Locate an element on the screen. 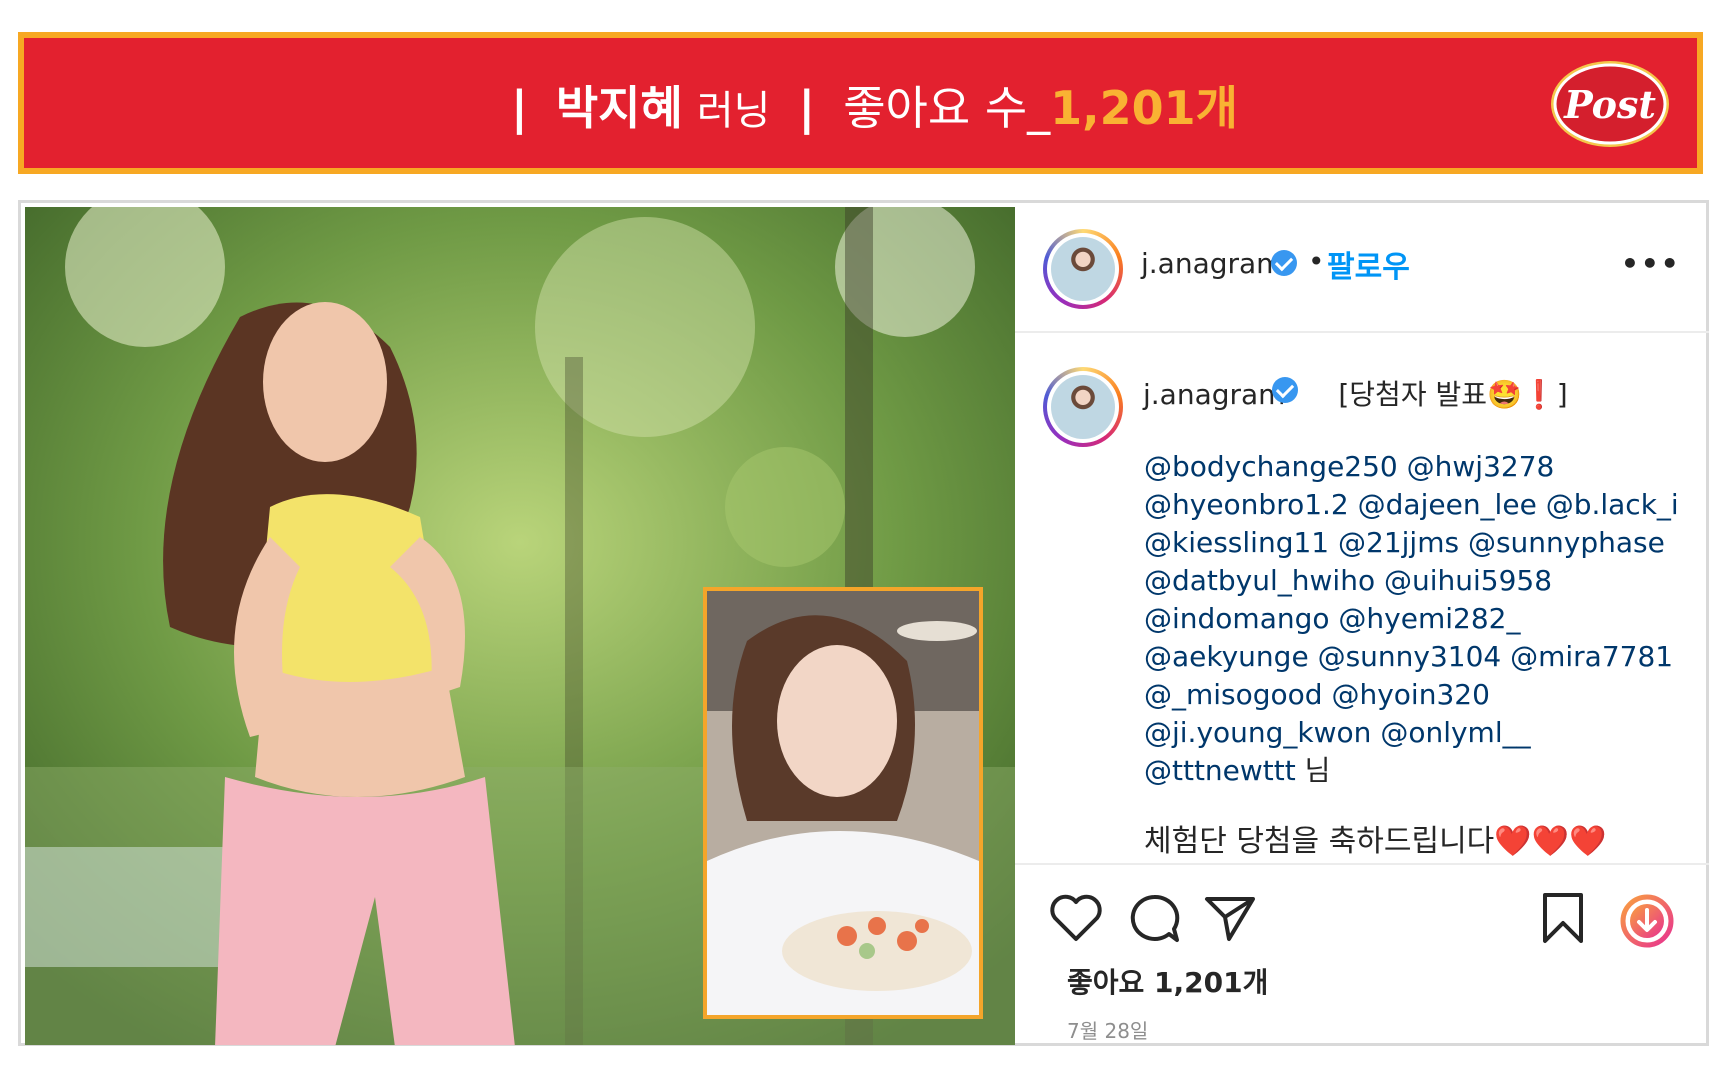  profile-avatar is located at coordinates (1083, 269).